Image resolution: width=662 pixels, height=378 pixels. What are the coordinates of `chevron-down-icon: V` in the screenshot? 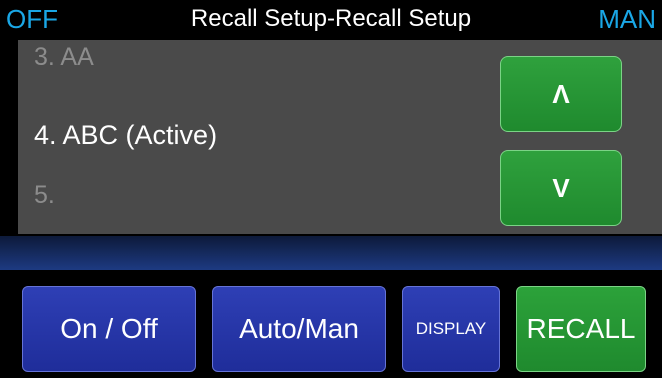 It's located at (561, 187).